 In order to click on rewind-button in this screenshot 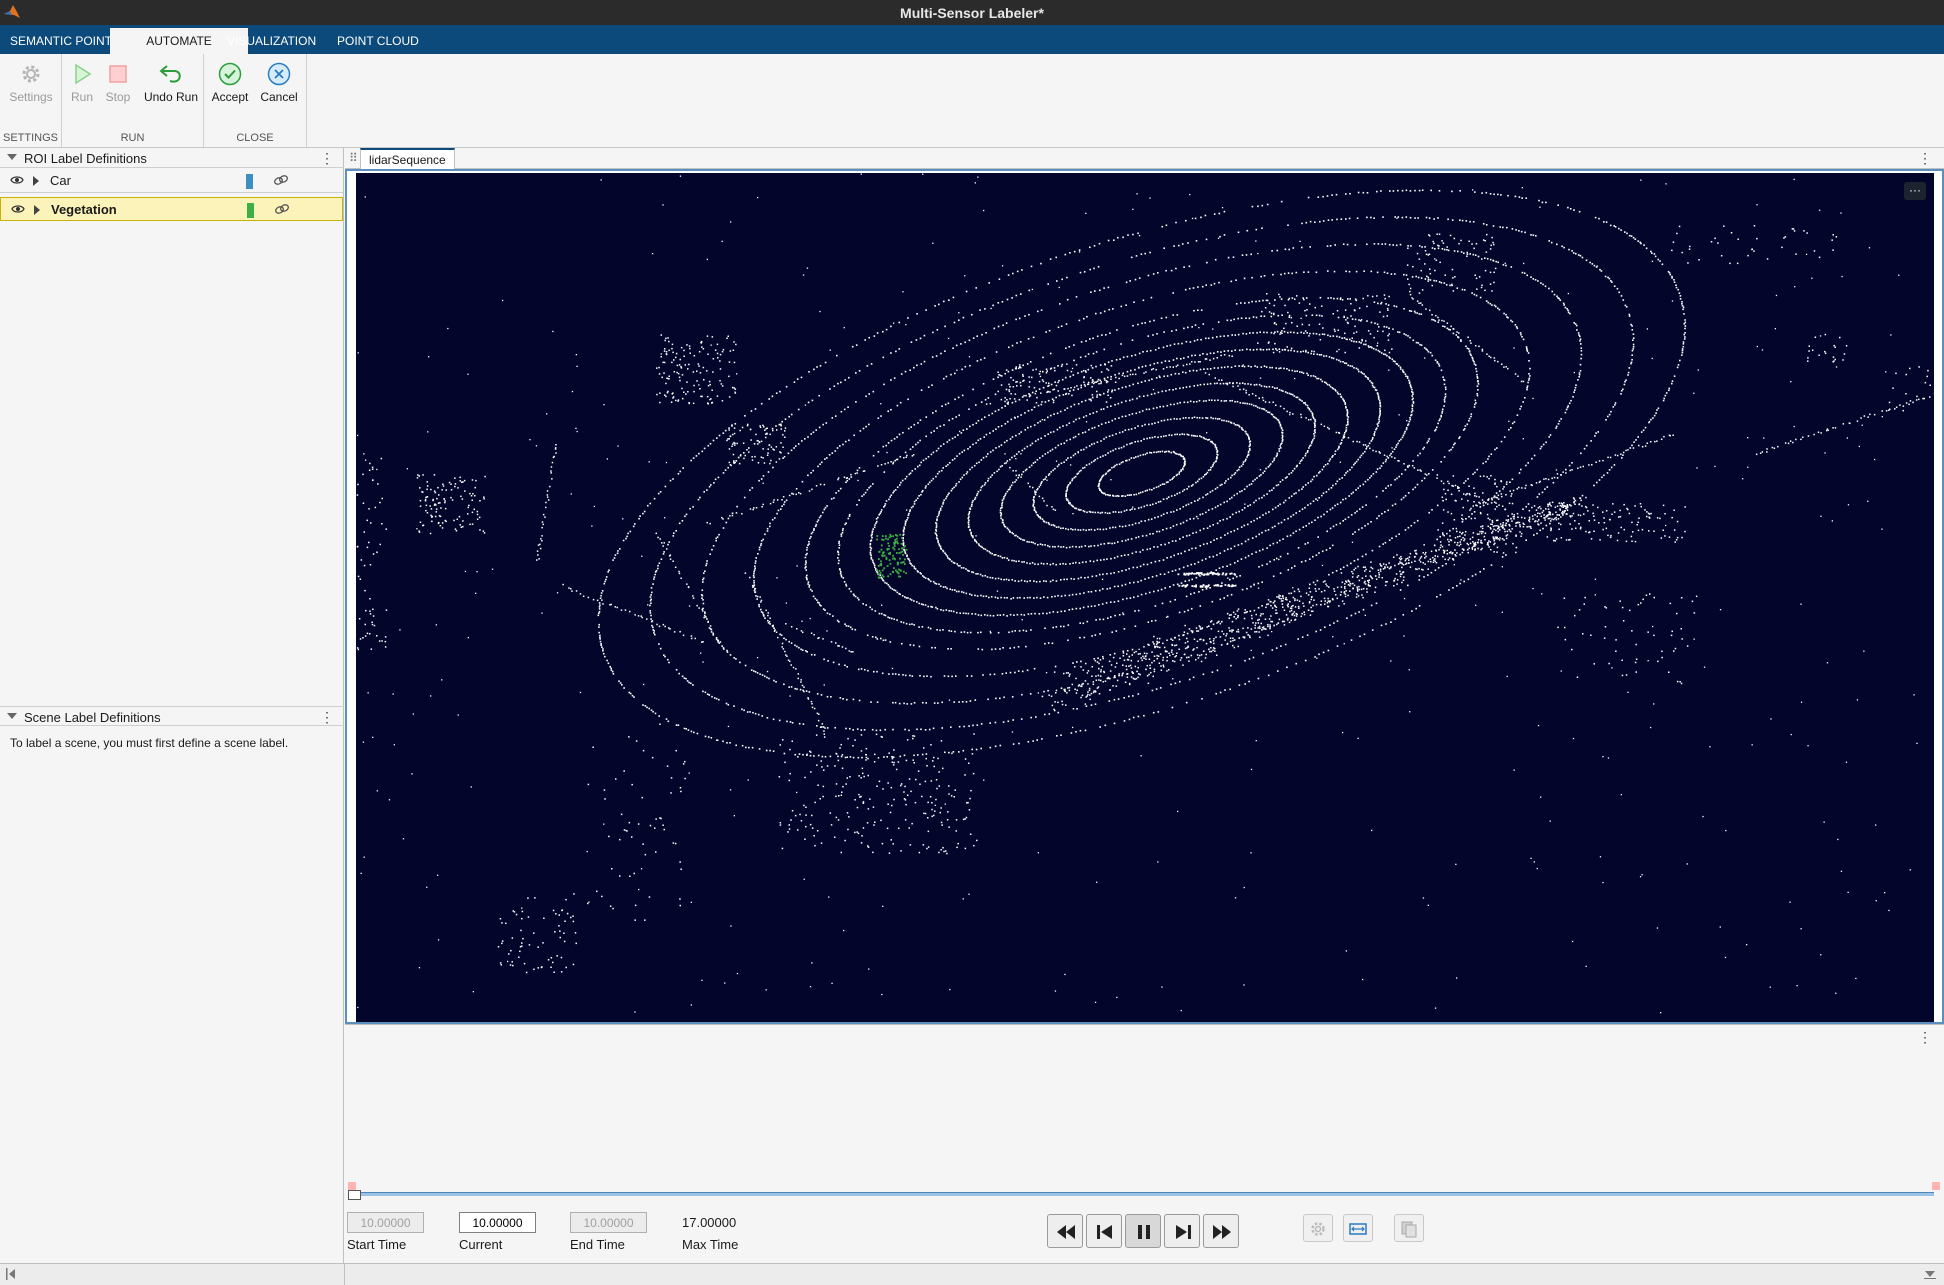, I will do `click(1065, 1231)`.